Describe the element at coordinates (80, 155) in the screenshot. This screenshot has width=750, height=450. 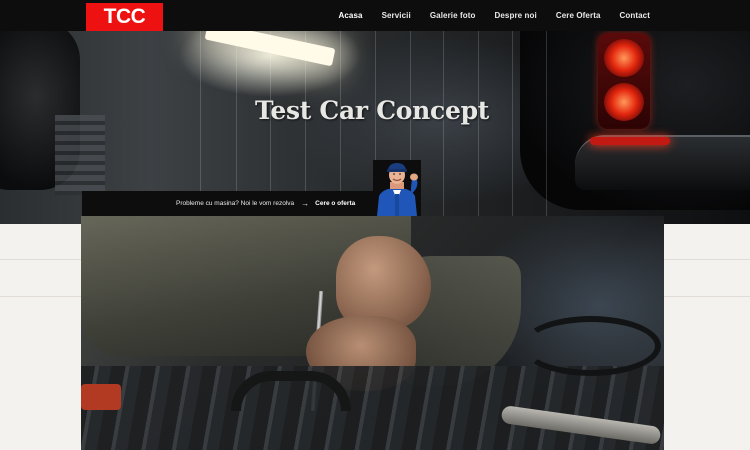
I see `hero-garage-shelf` at that location.